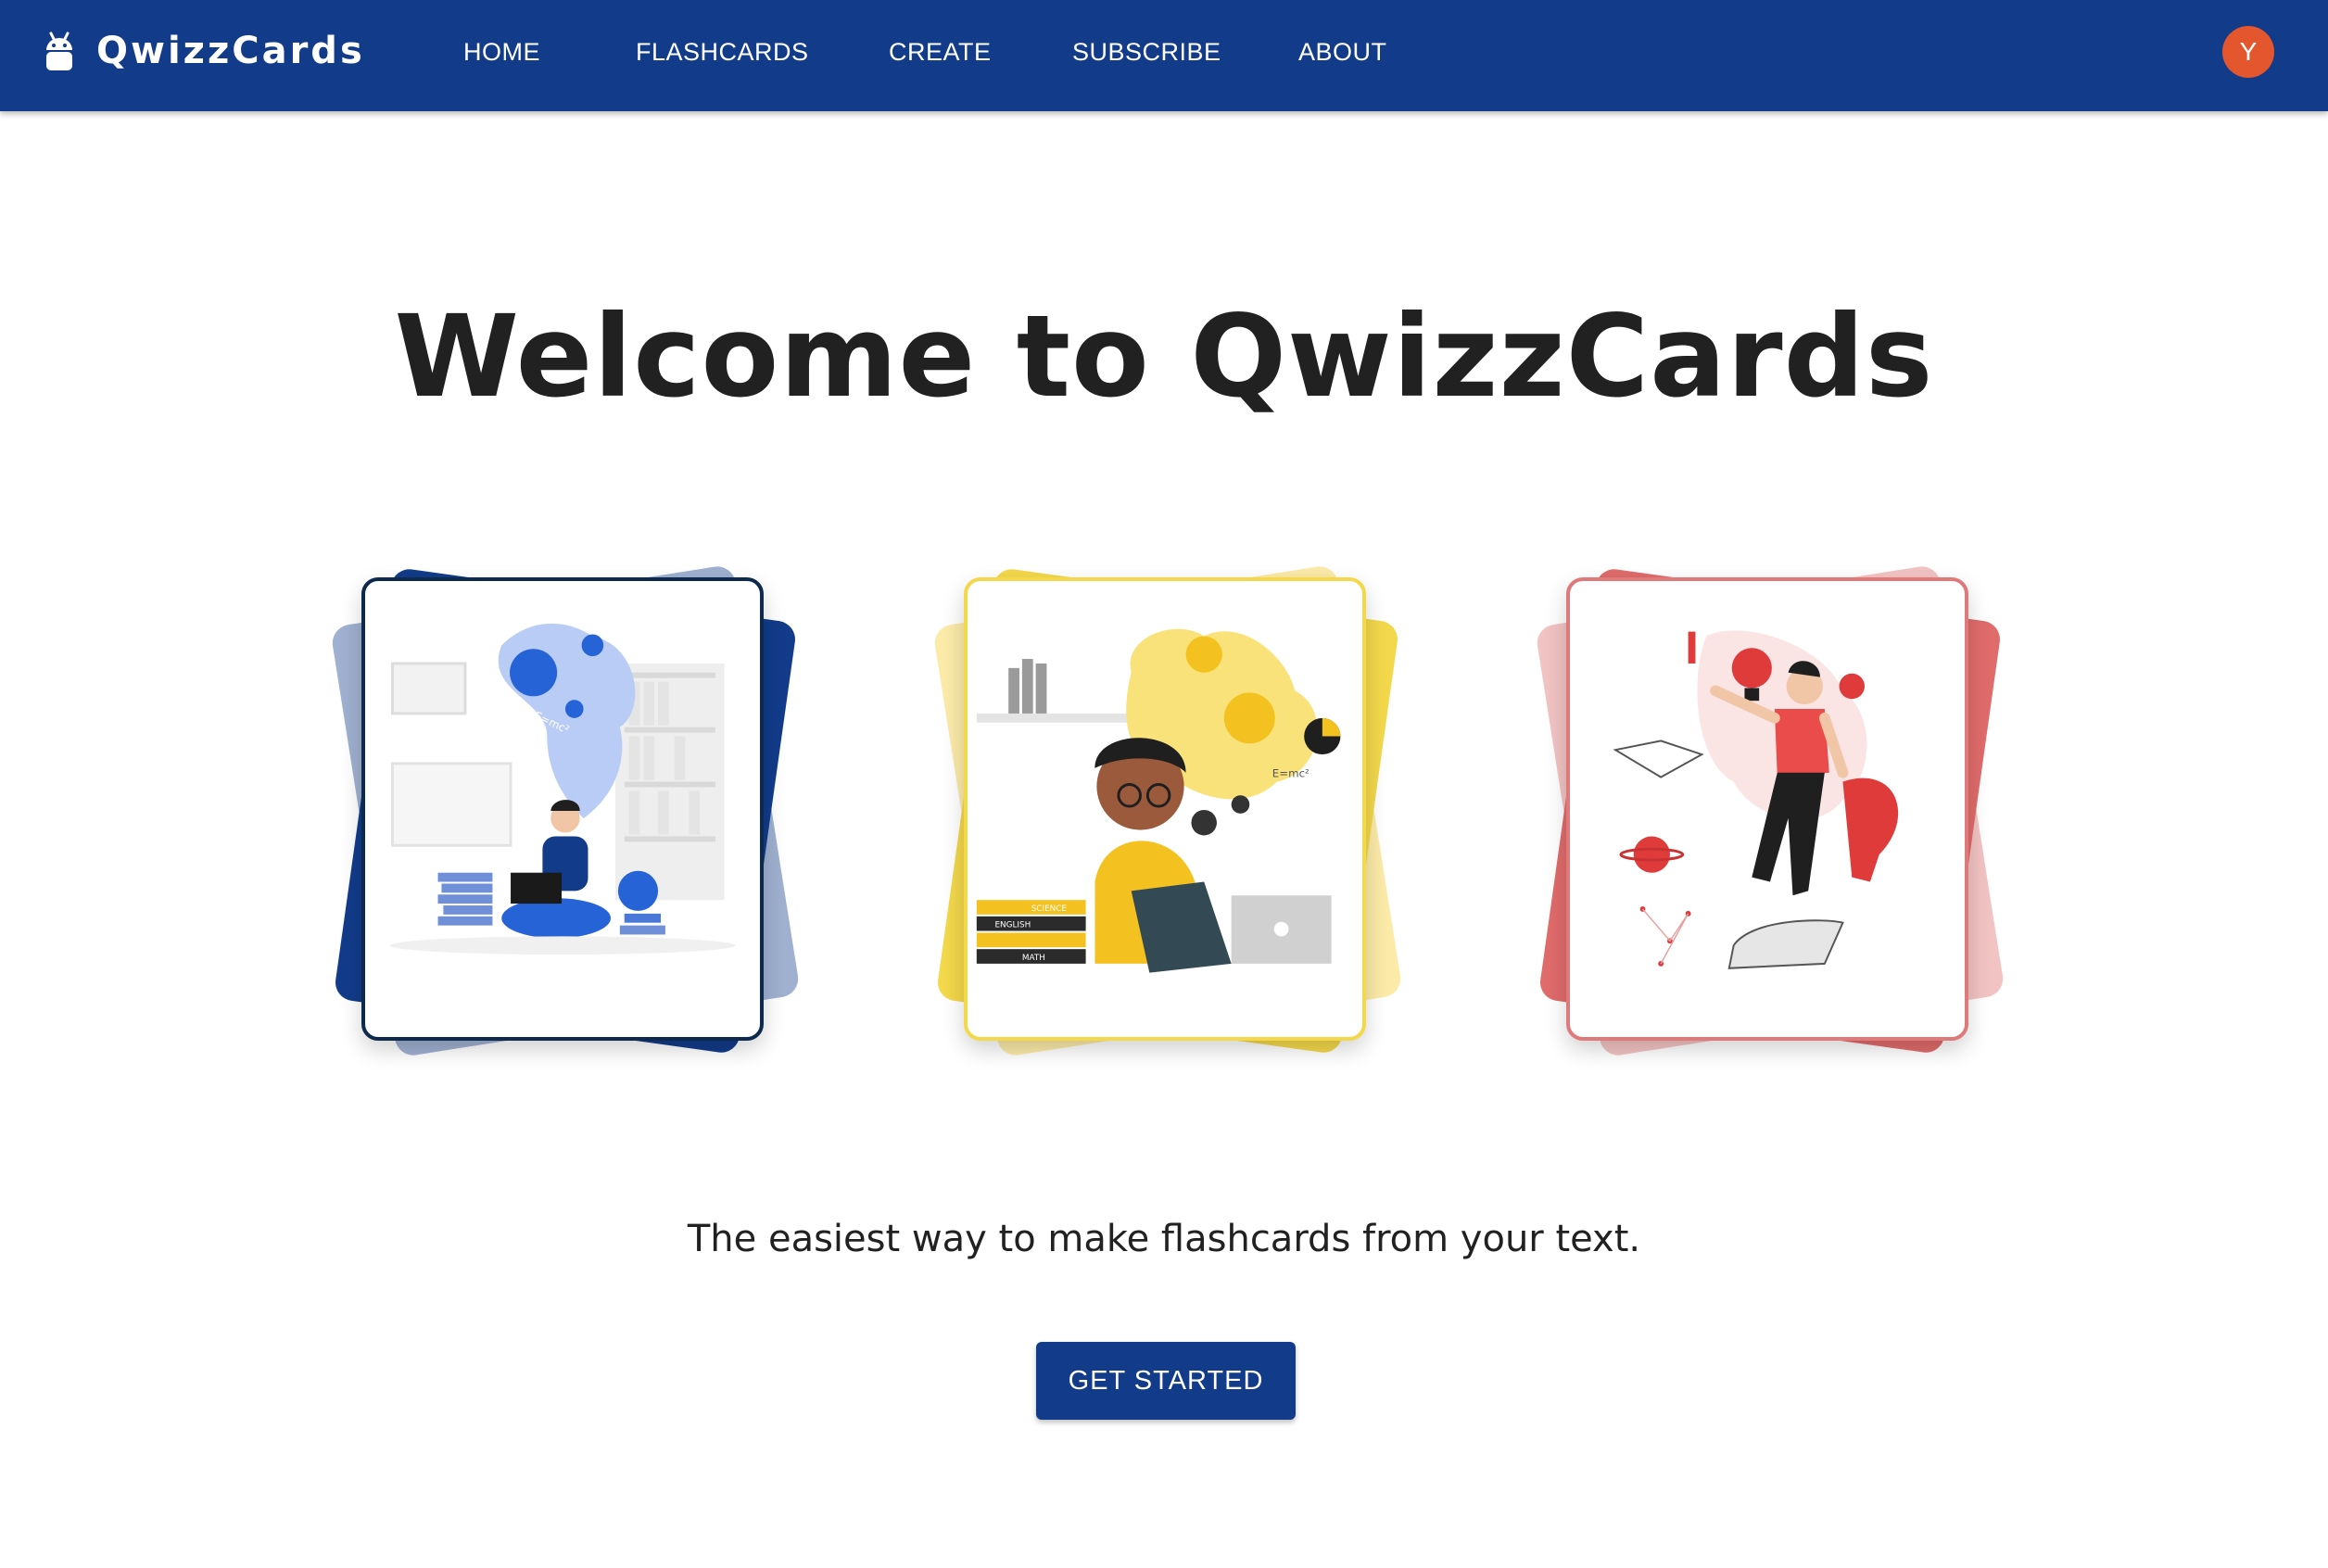 This screenshot has height=1568, width=2328. What do you see at coordinates (1291, 773) in the screenshot?
I see `equation-label: E=mc²` at bounding box center [1291, 773].